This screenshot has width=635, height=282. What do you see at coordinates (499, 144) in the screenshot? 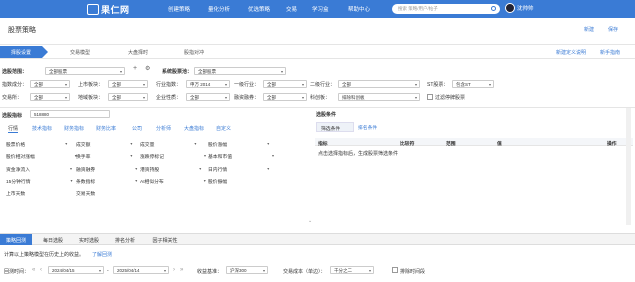
I see `col-value: 值` at bounding box center [499, 144].